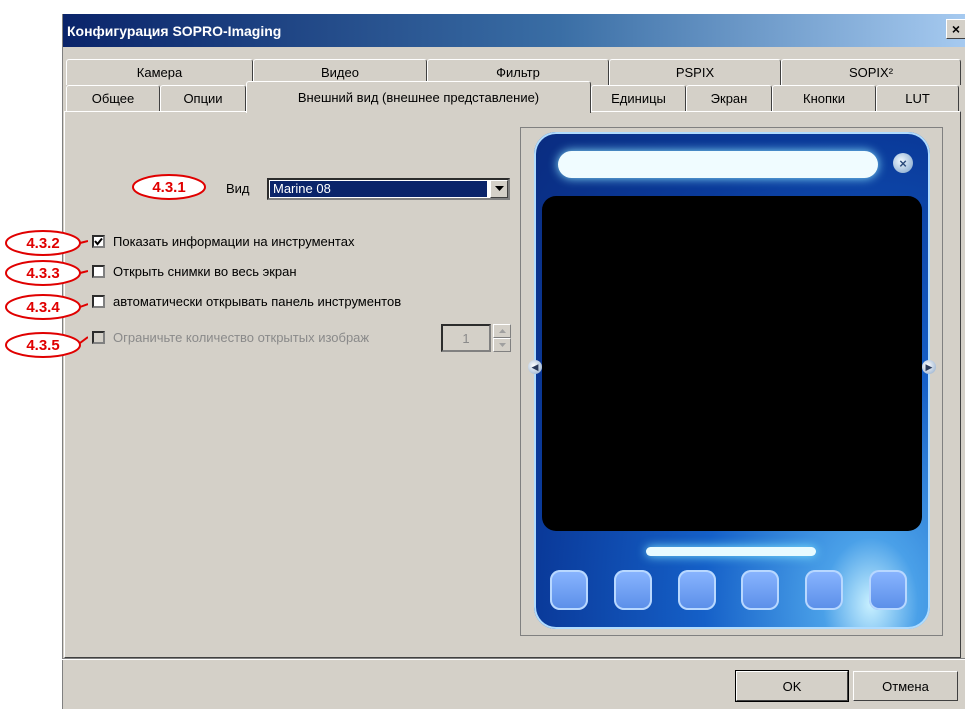  I want to click on option-show-tool-info: Показать информации на инструментах, so click(223, 241).